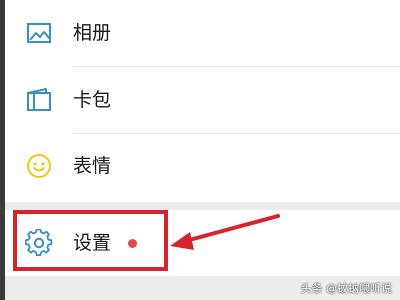 The image size is (400, 300). I want to click on menu-item-settings-label: 设置, so click(92, 243).